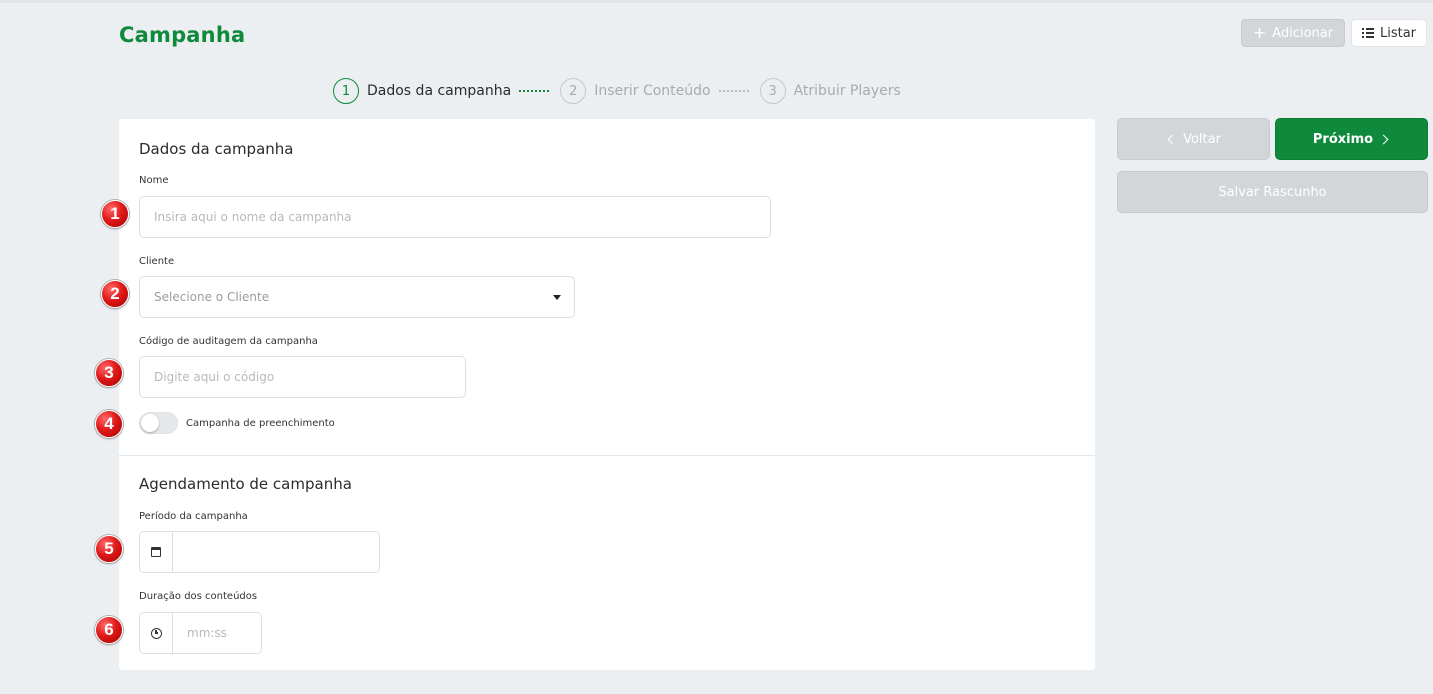 The width and height of the screenshot is (1433, 694). What do you see at coordinates (1303, 33) in the screenshot?
I see `add-button-label: Adicionar` at bounding box center [1303, 33].